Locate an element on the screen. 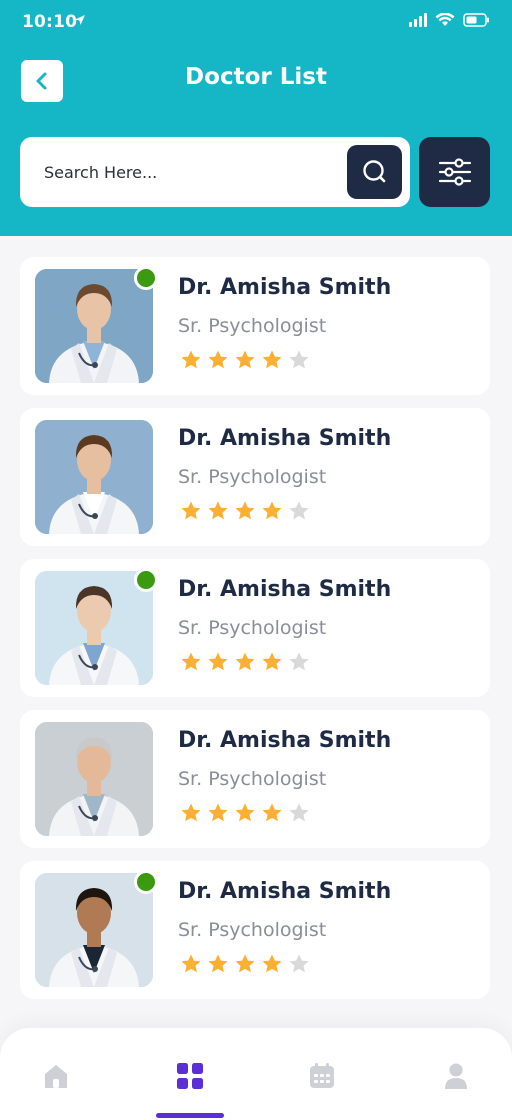 The width and height of the screenshot is (512, 1120). calendar-icon is located at coordinates (322, 1075).